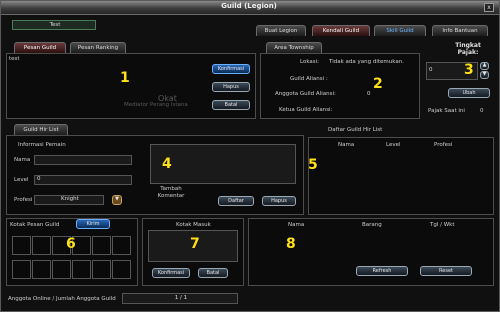 Image resolution: width=500 pixels, height=312 pixels. What do you see at coordinates (355, 130) in the screenshot?
I see `hir-table-title: Daftar Guild Hir List` at bounding box center [355, 130].